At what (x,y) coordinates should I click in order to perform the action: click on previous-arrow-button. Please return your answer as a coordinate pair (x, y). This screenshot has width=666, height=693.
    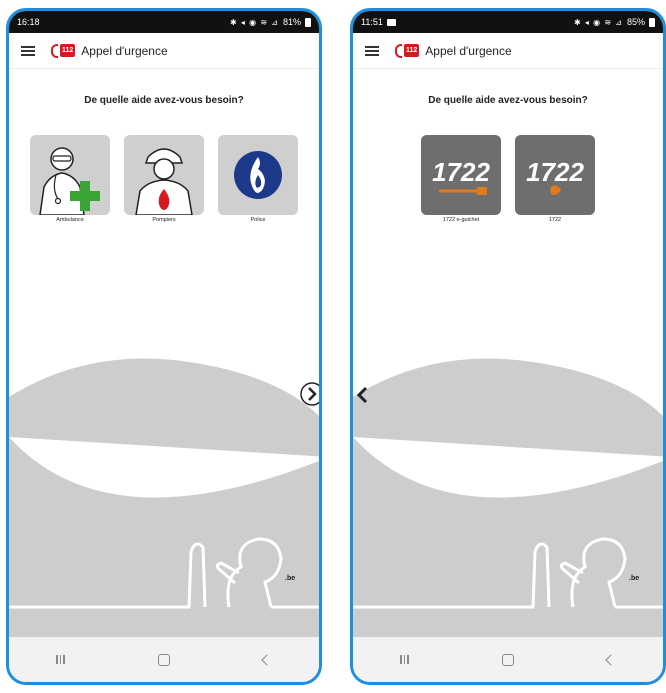
    Looking at the image, I should click on (363, 397).